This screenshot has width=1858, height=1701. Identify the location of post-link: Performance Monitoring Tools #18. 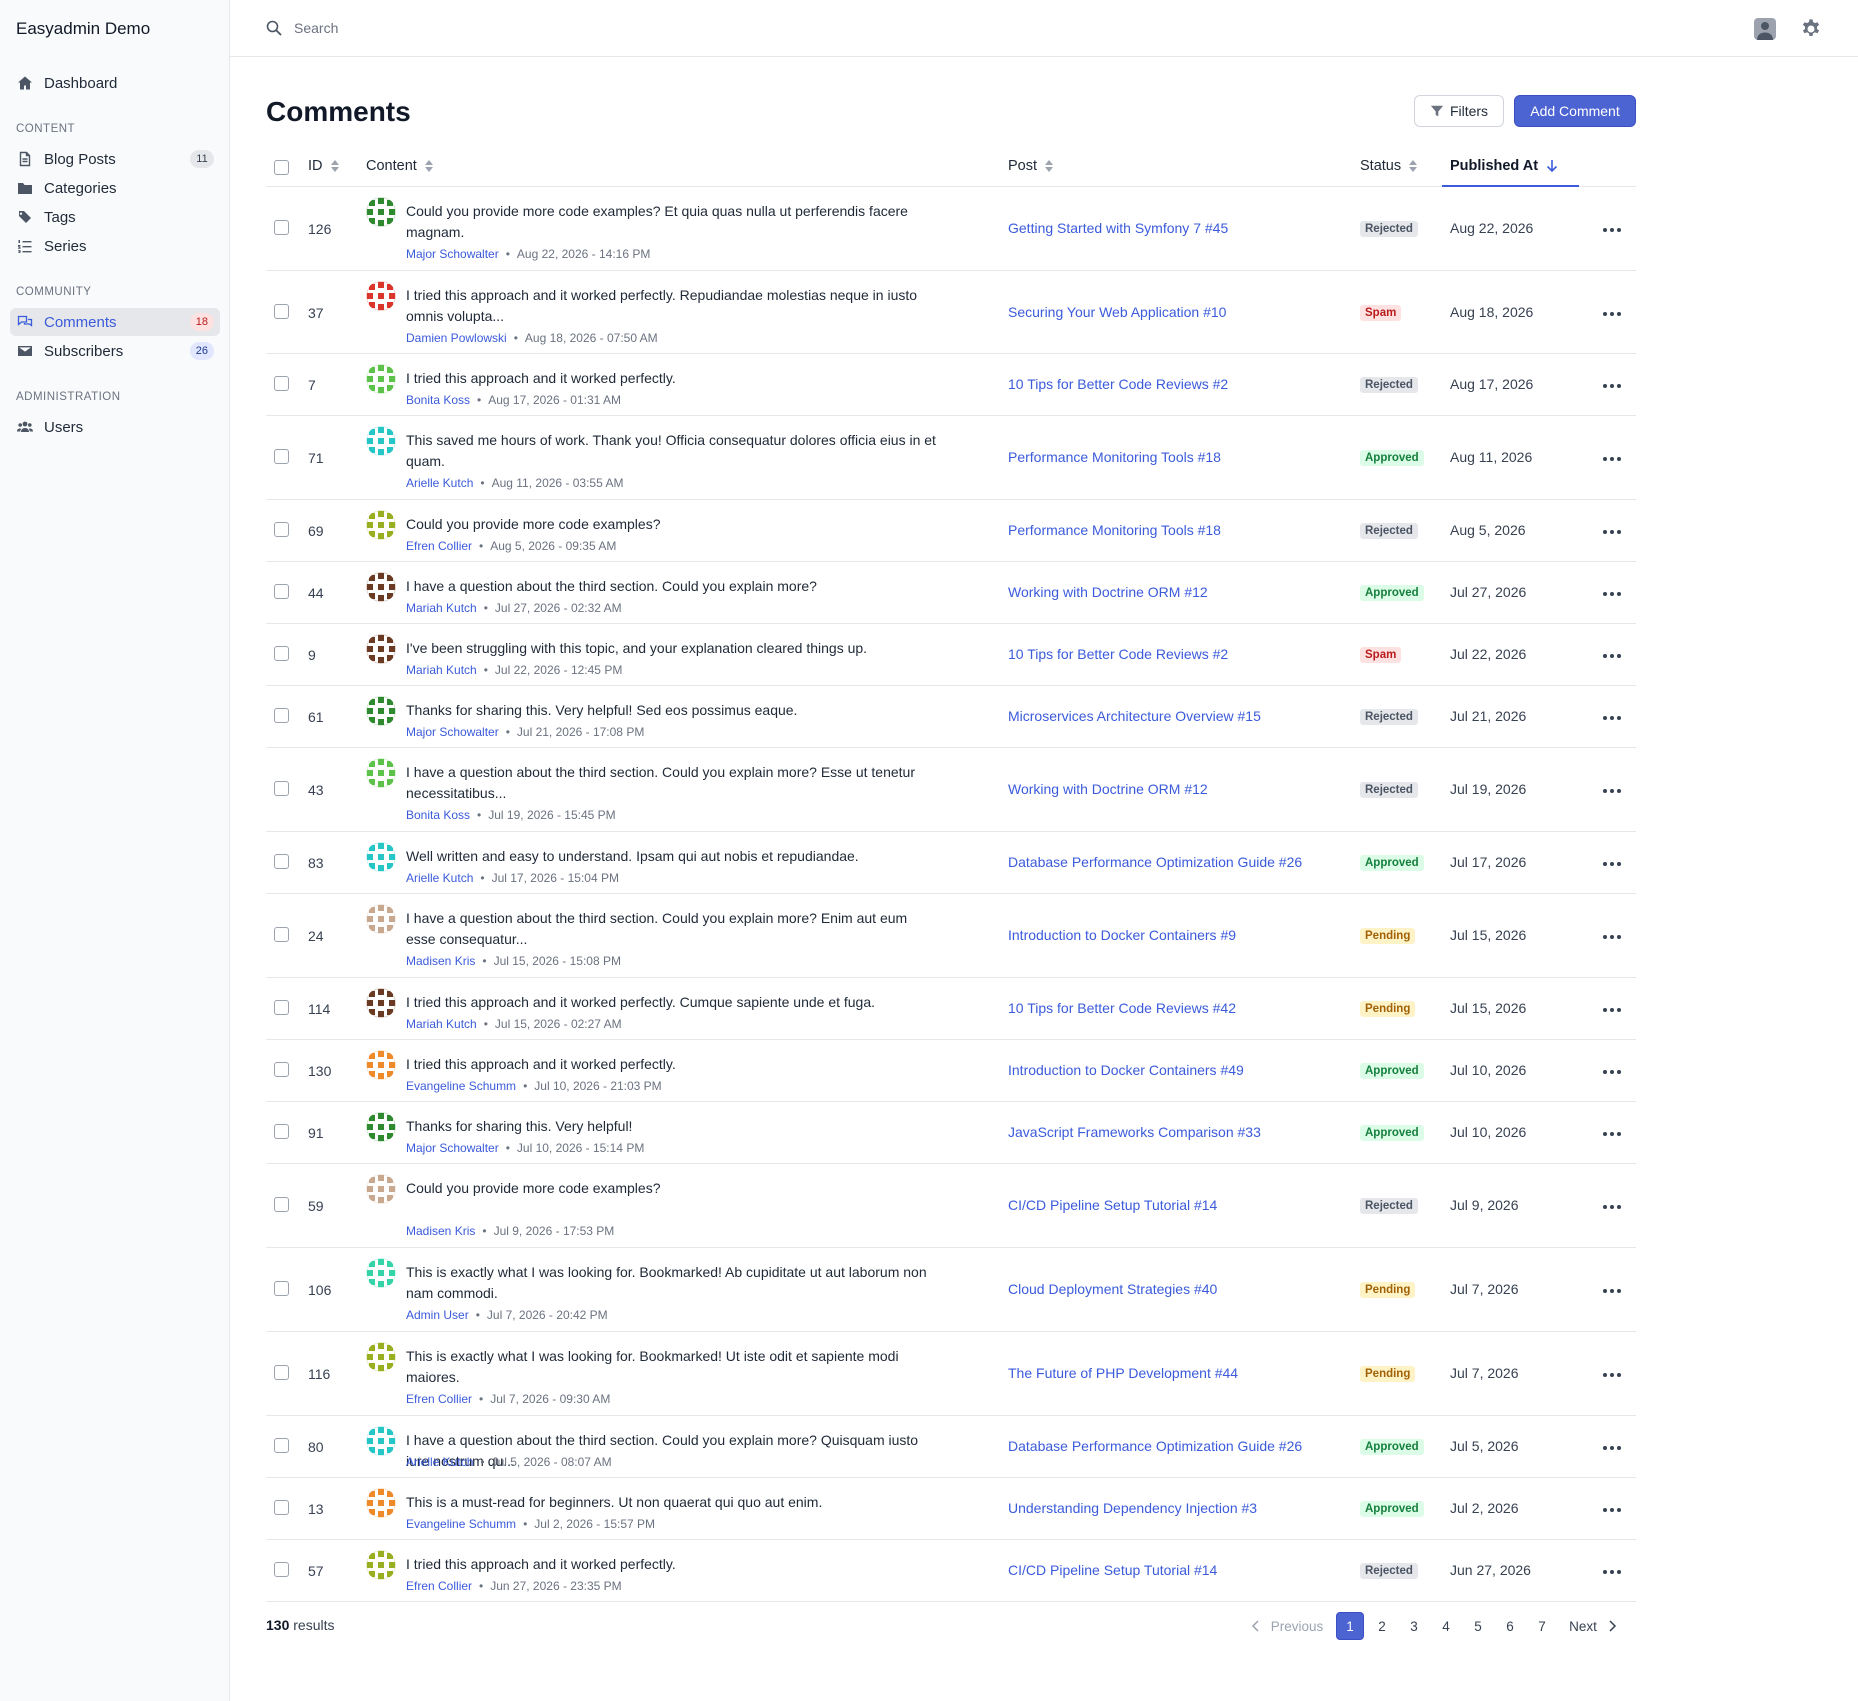
(1114, 530).